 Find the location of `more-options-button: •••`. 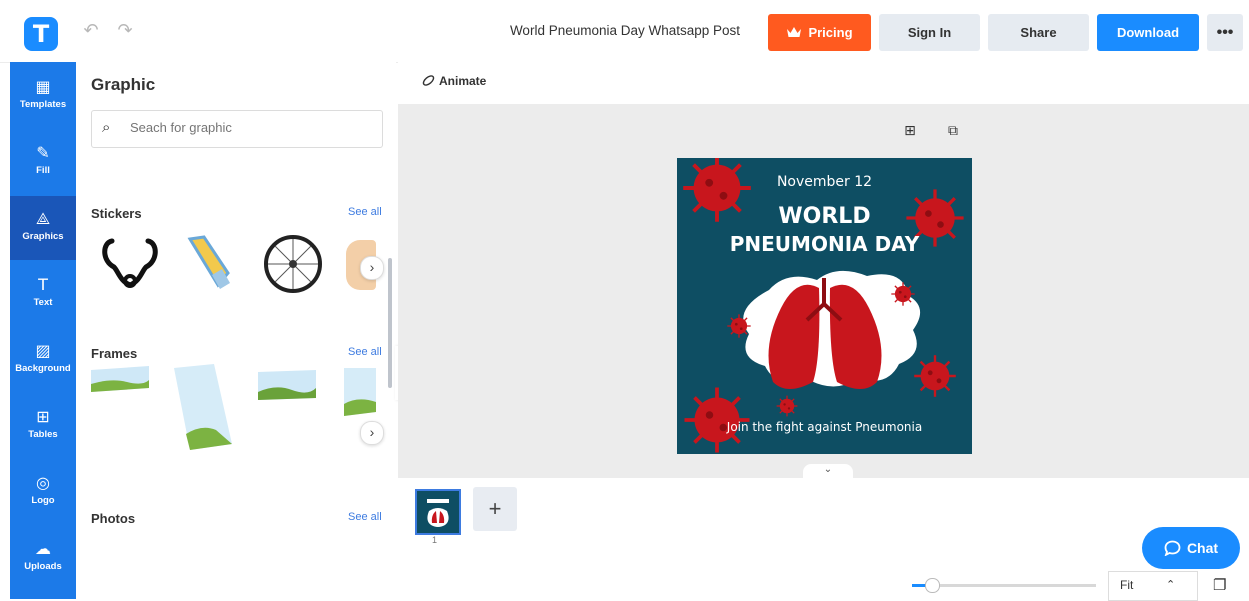

more-options-button: ••• is located at coordinates (1225, 32).